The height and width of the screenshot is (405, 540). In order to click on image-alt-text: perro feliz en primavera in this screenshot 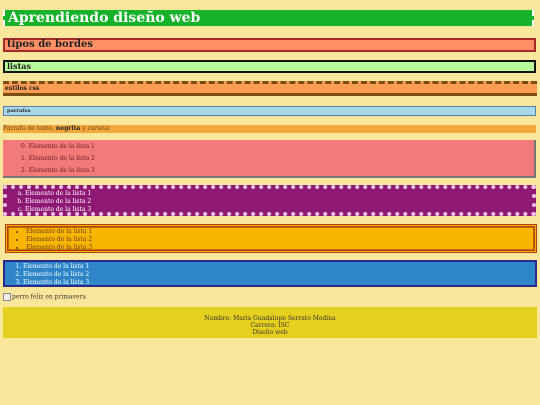, I will do `click(49, 297)`.